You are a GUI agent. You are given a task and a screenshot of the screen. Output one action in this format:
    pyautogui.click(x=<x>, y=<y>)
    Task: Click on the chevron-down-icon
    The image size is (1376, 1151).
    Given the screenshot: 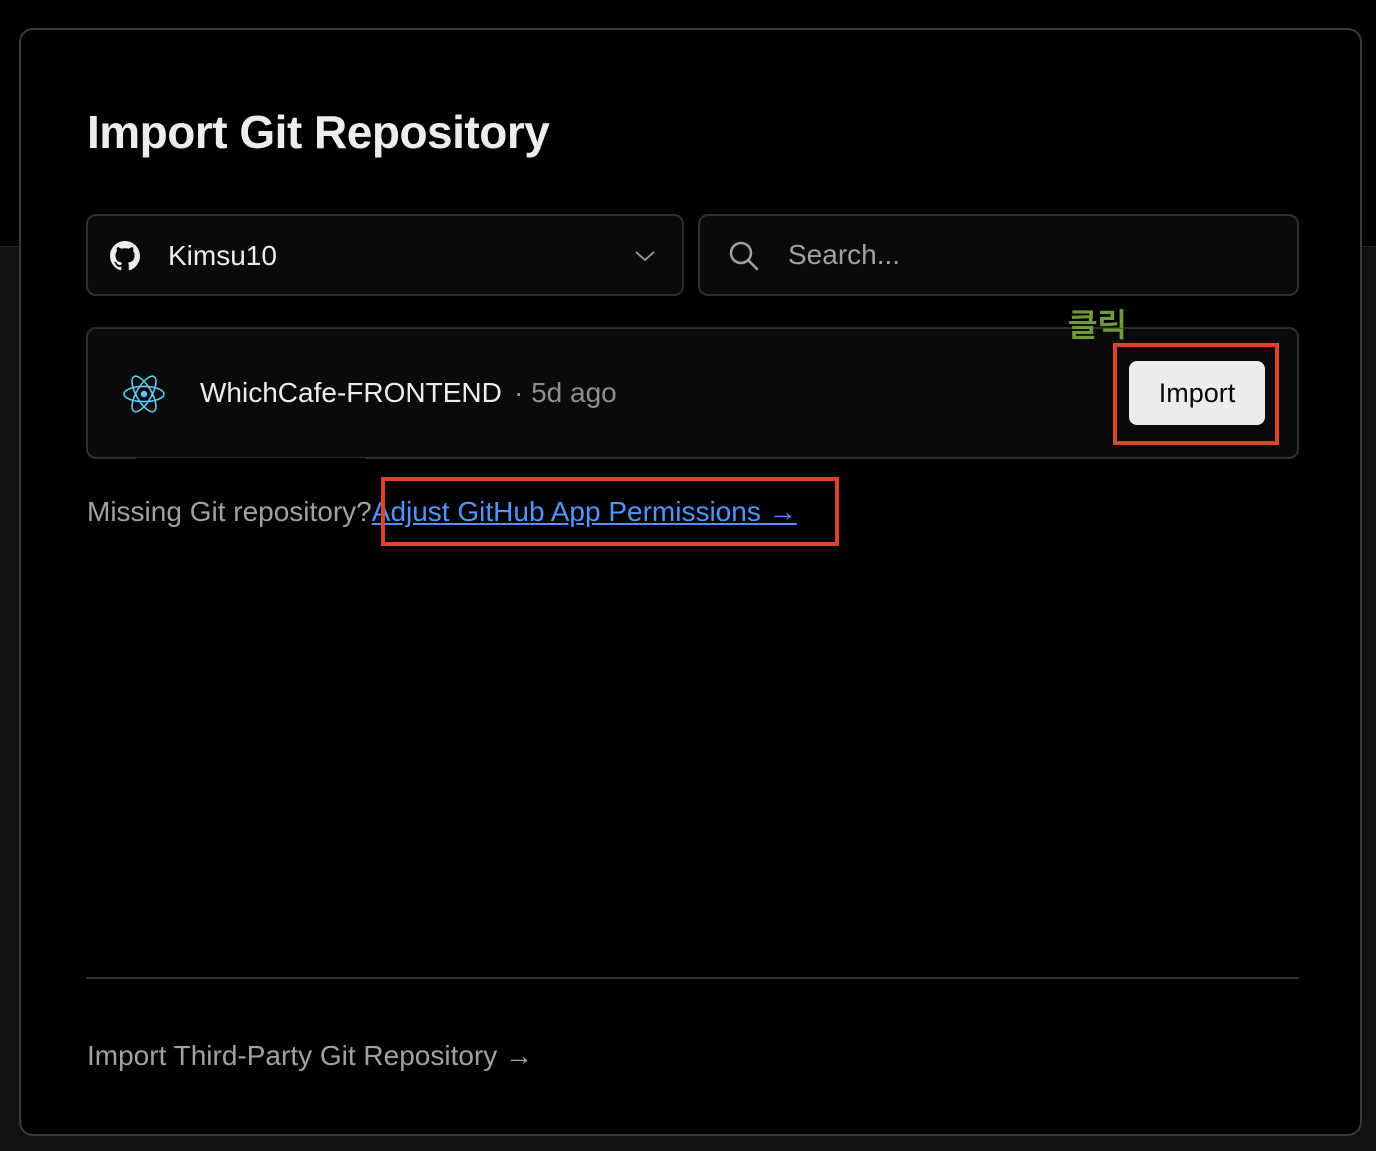 What is the action you would take?
    pyautogui.click(x=645, y=256)
    